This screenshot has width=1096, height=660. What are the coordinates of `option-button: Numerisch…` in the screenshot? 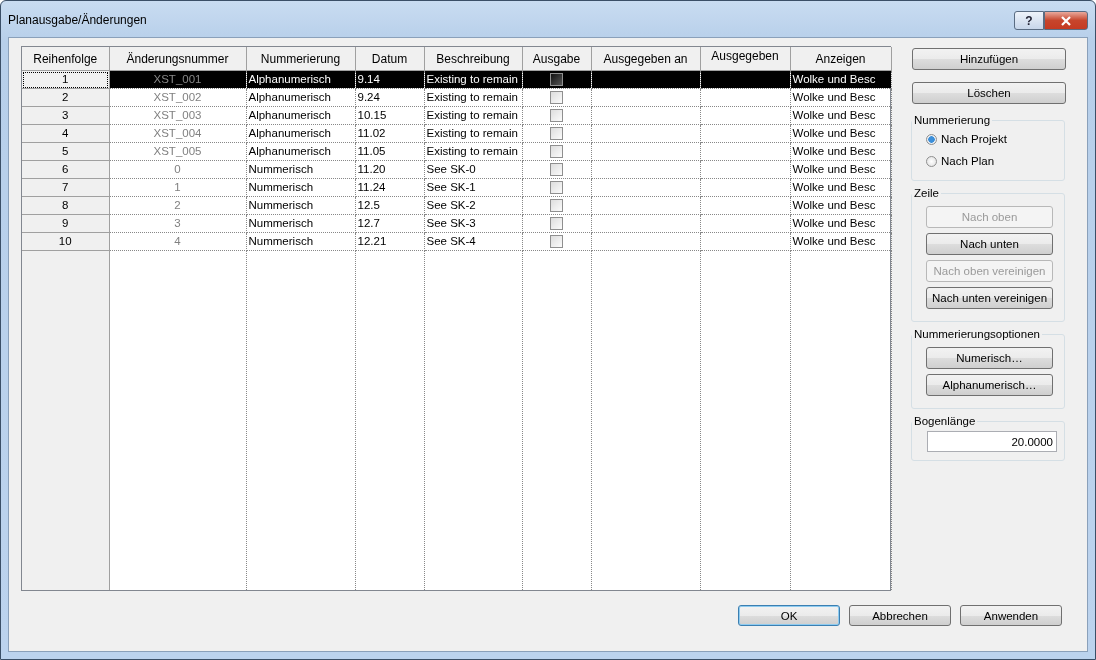 It's located at (989, 358).